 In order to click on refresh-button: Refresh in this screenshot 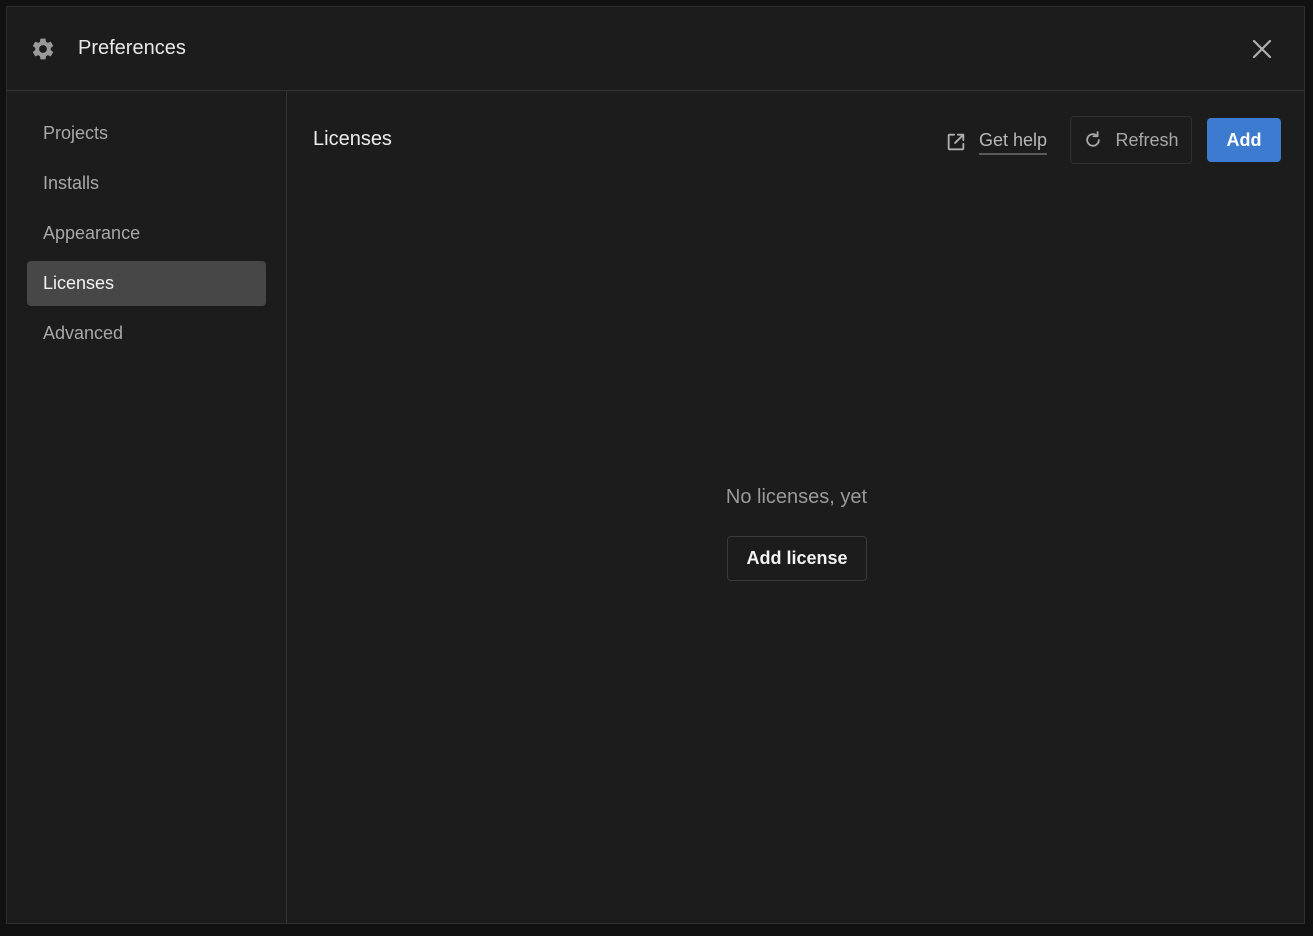, I will do `click(1131, 140)`.